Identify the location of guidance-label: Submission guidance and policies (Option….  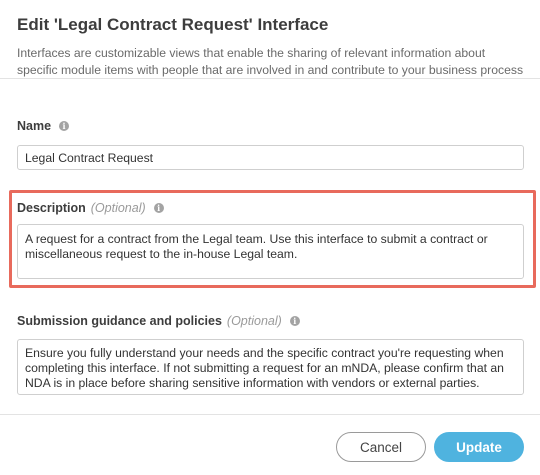
(270, 321).